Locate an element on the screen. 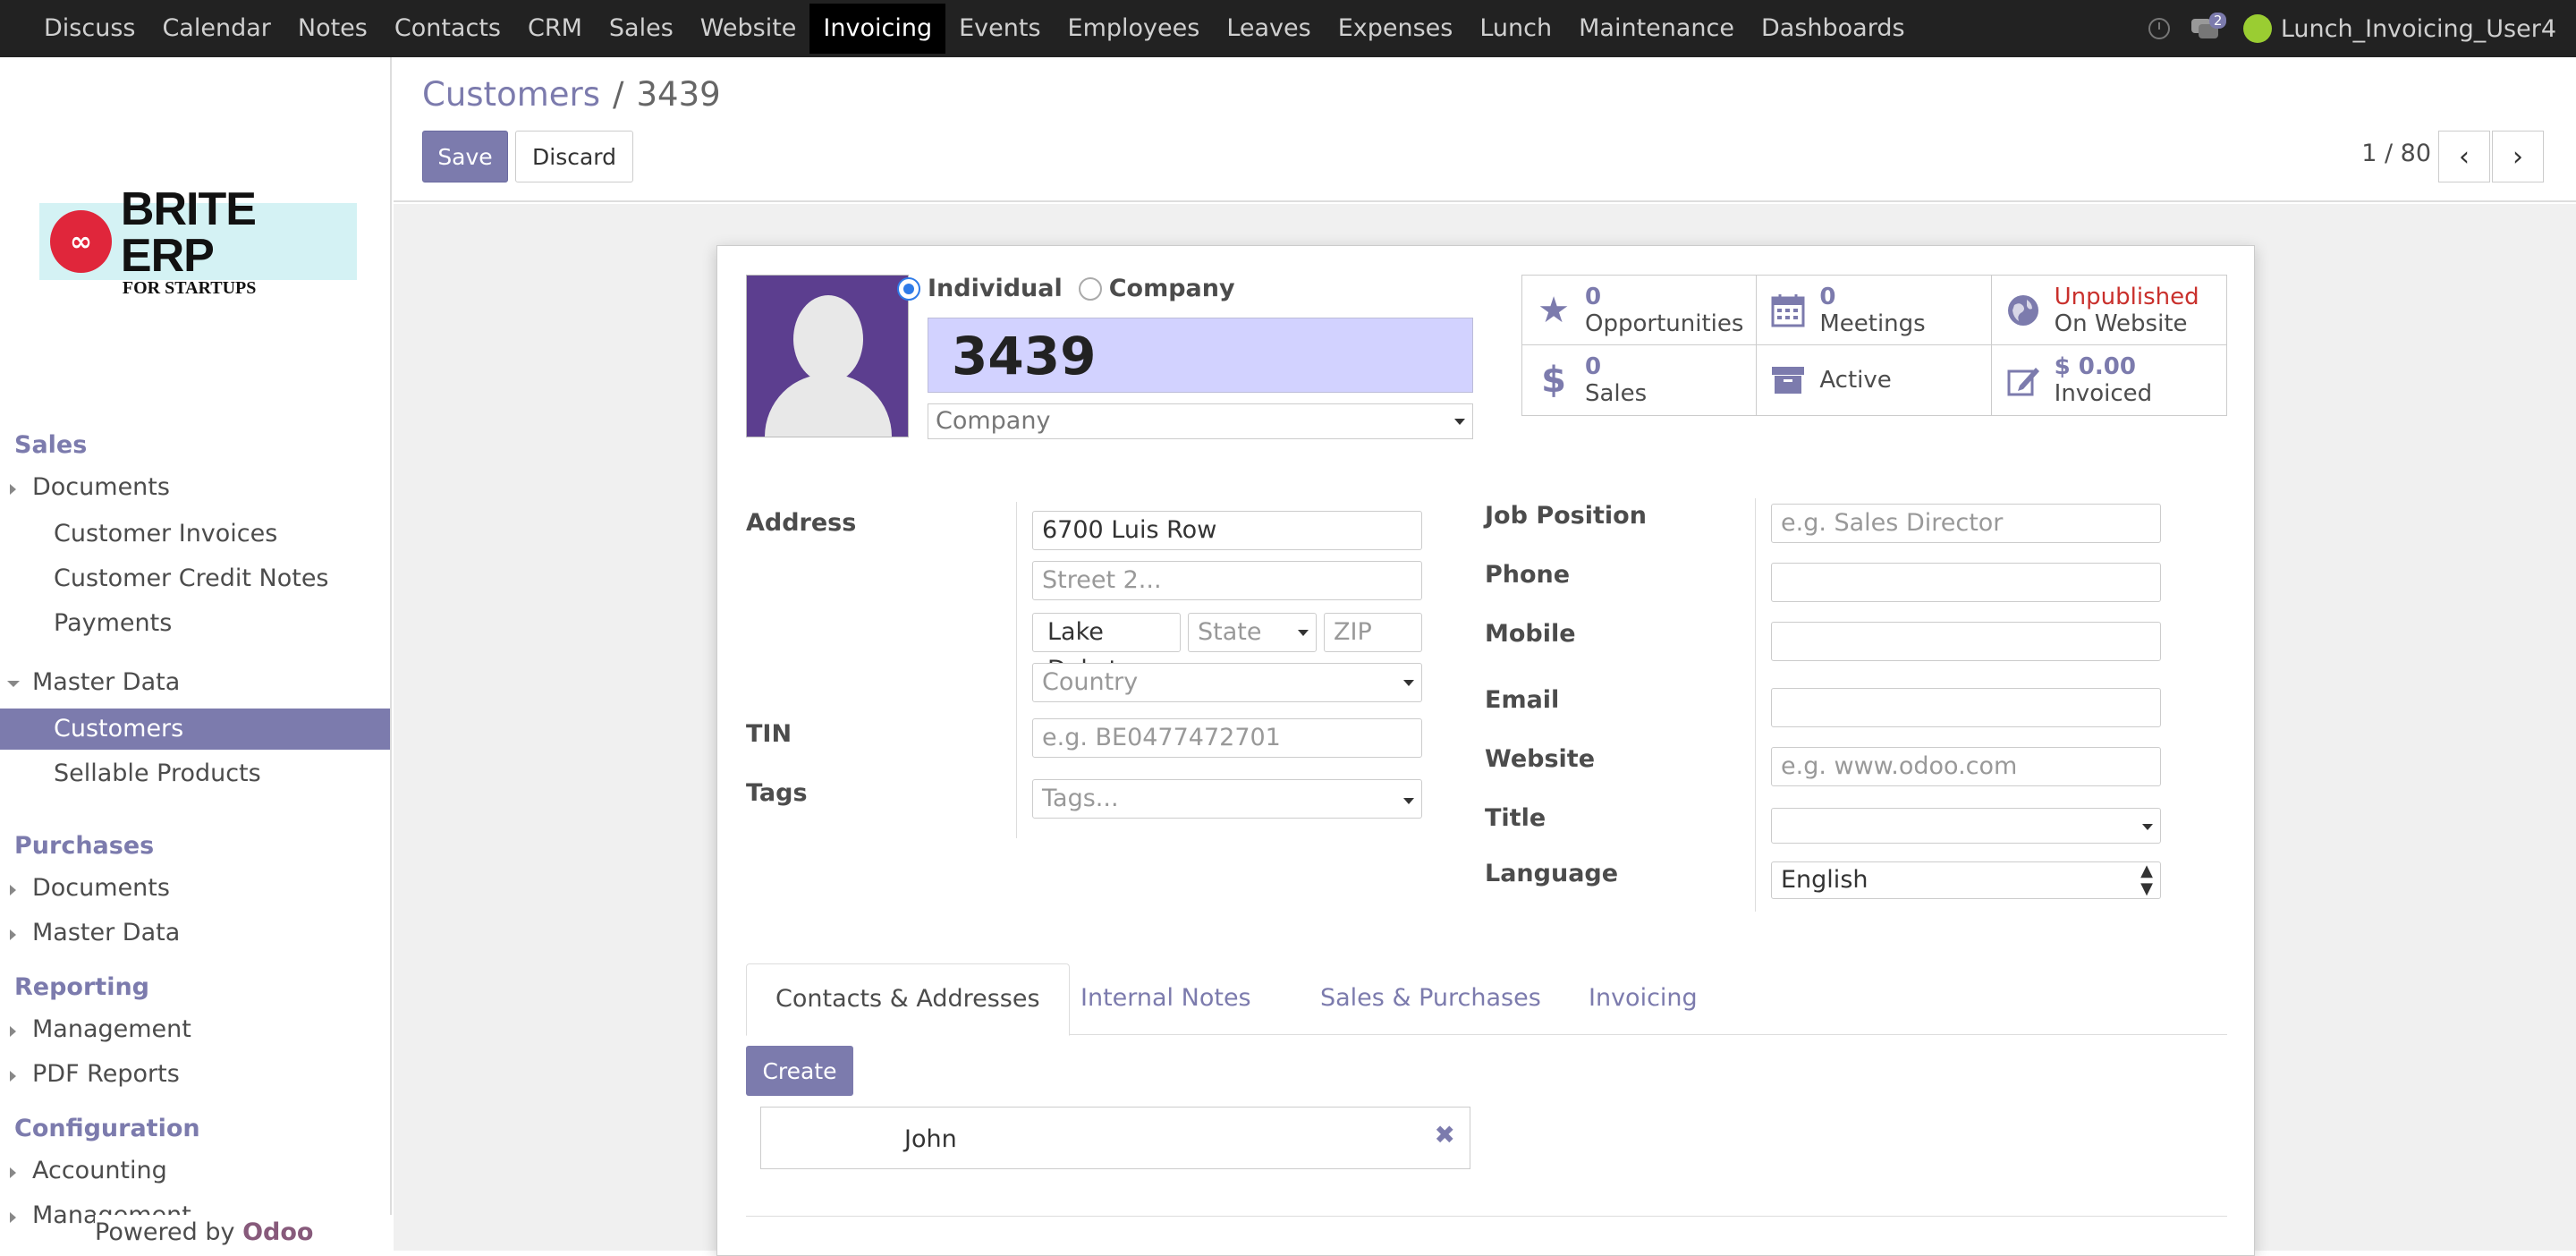 The height and width of the screenshot is (1256, 2576). menu-contacts: Contacts is located at coordinates (447, 29).